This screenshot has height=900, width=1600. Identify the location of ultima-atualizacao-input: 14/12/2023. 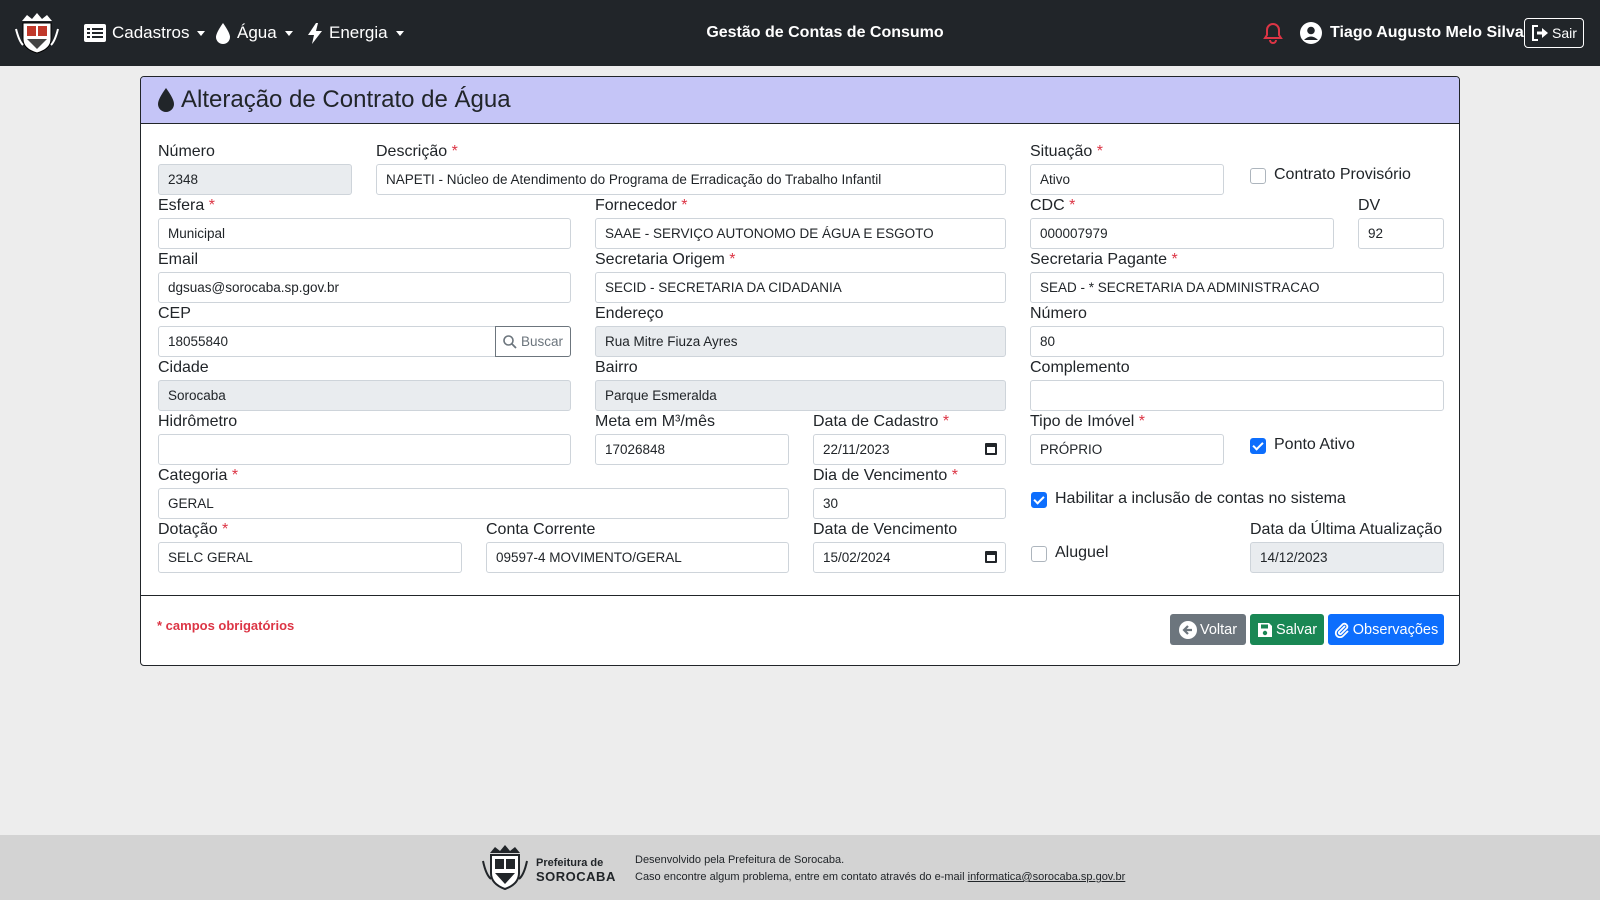
(1347, 557).